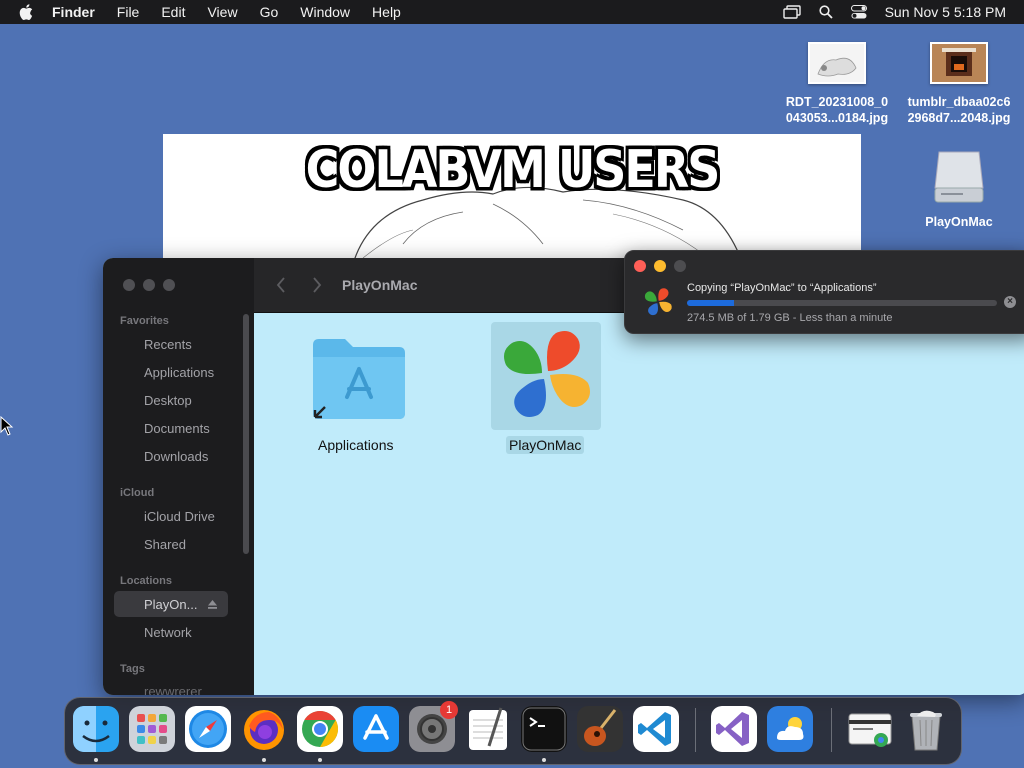  I want to click on menu-help: Help, so click(386, 12).